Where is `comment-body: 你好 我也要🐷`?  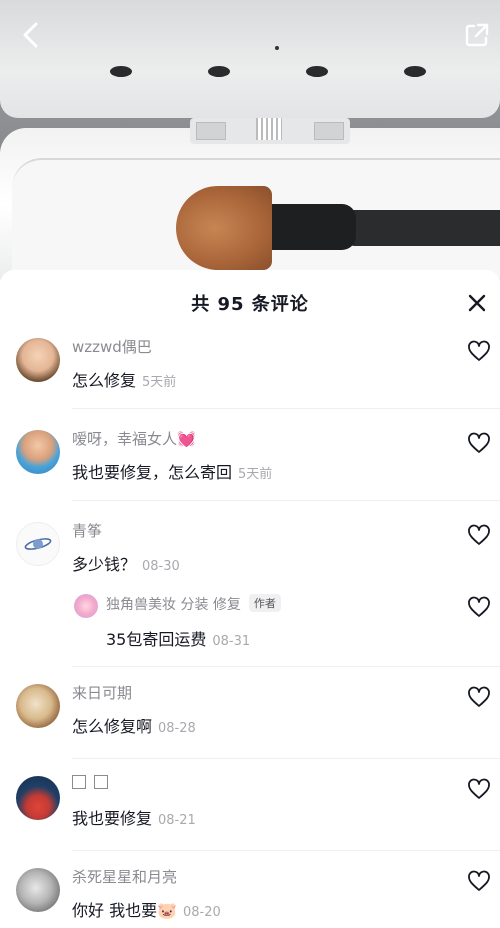
comment-body: 你好 我也要🐷 is located at coordinates (125, 910).